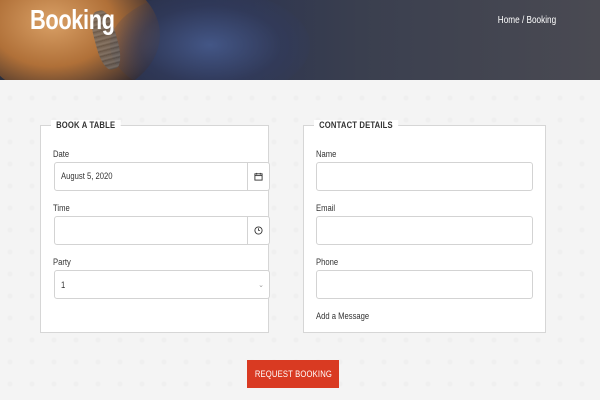 This screenshot has width=600, height=400. I want to click on date-input: August 5, 2020, so click(162, 176).